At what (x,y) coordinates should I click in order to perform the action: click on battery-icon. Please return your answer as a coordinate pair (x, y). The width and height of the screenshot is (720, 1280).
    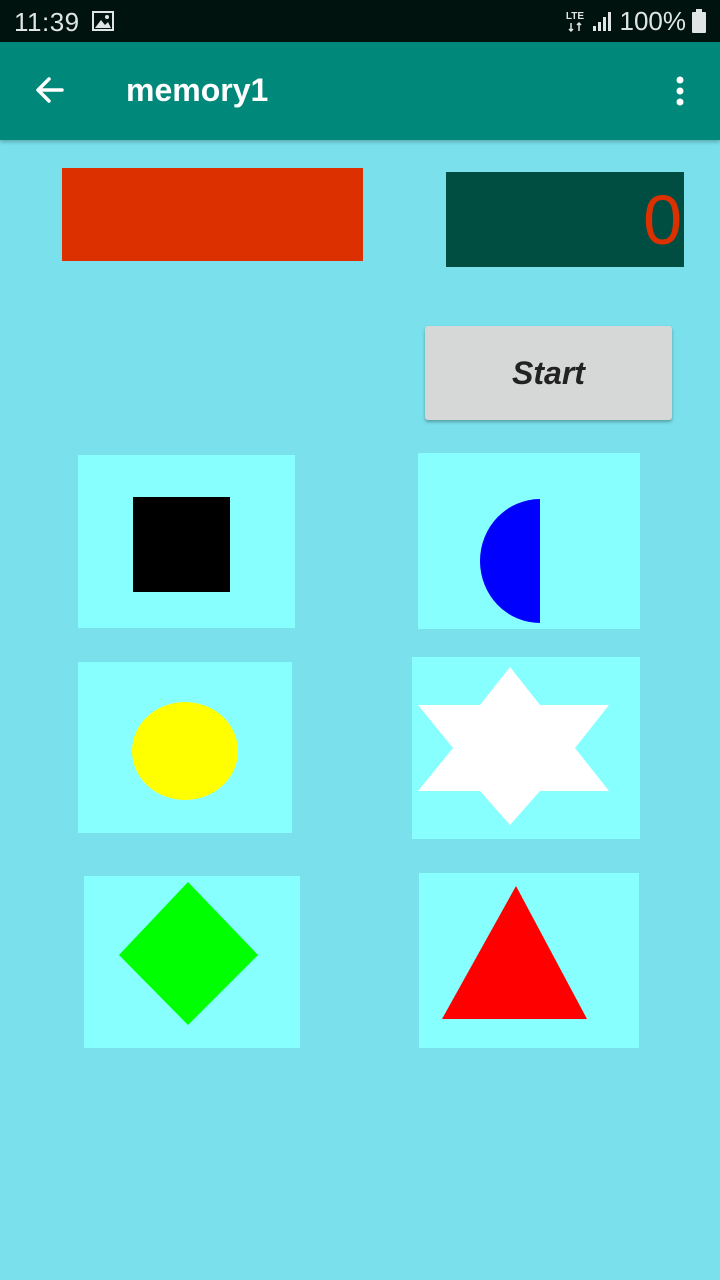
    Looking at the image, I should click on (699, 21).